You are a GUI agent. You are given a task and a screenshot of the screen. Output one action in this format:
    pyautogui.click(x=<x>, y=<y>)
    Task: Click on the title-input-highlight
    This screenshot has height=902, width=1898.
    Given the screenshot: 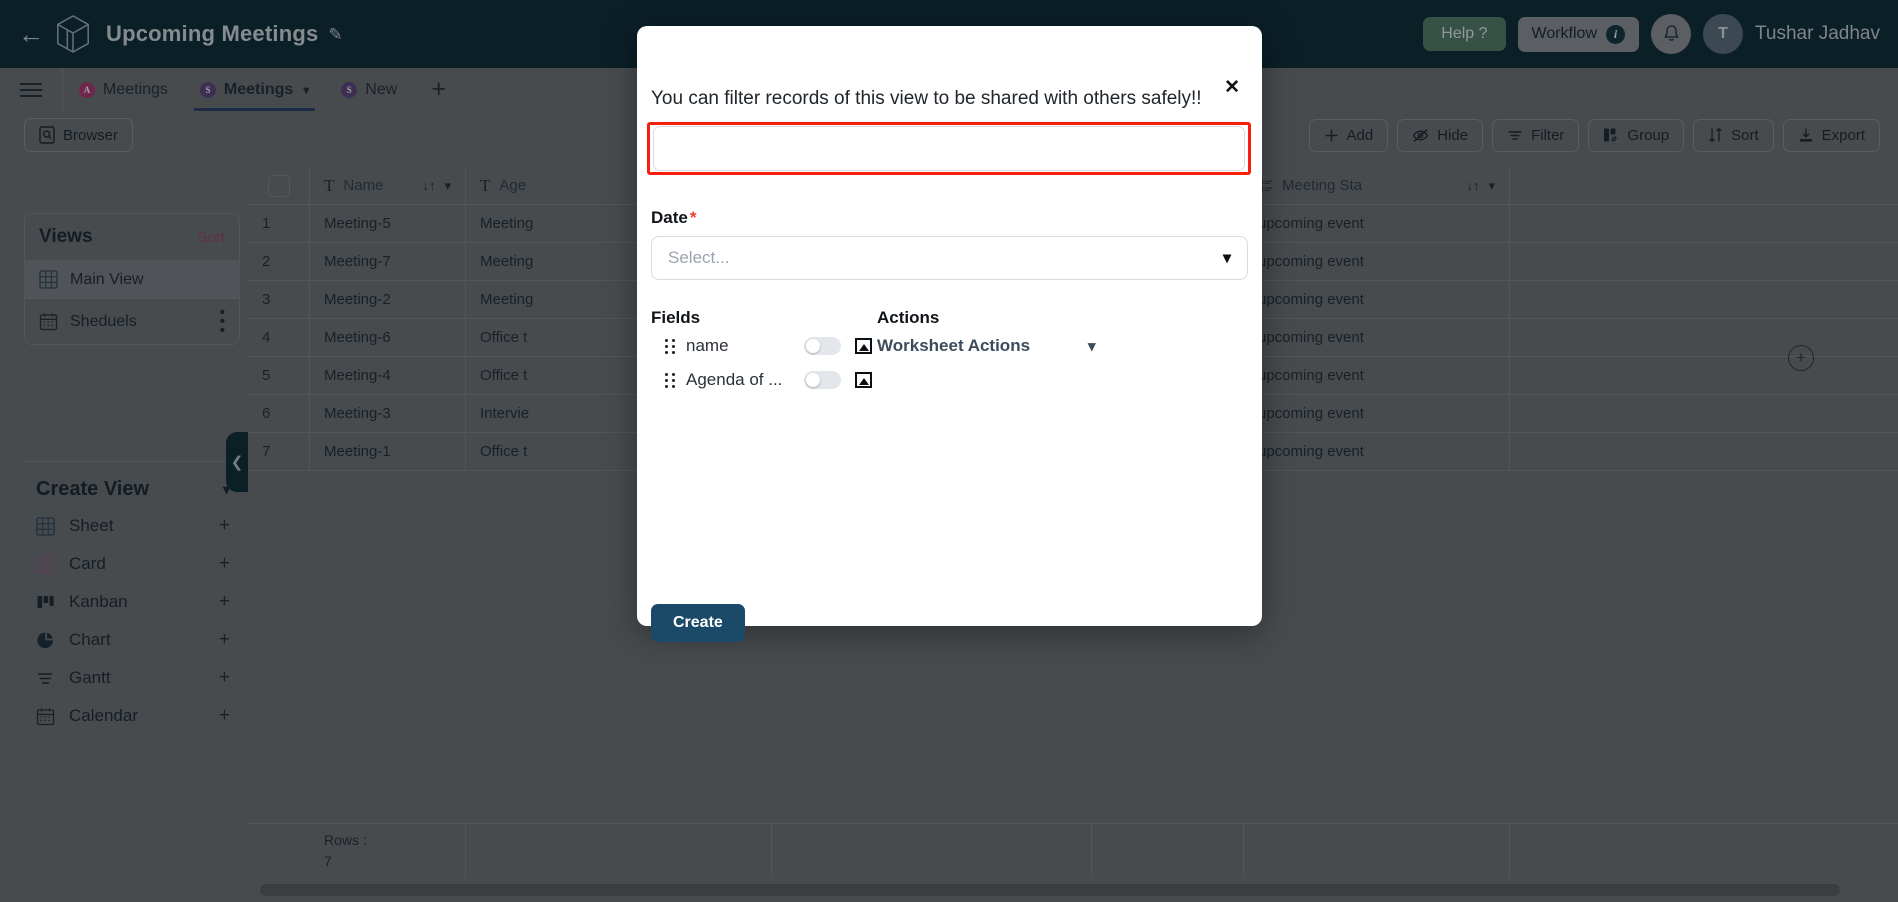 What is the action you would take?
    pyautogui.click(x=949, y=148)
    